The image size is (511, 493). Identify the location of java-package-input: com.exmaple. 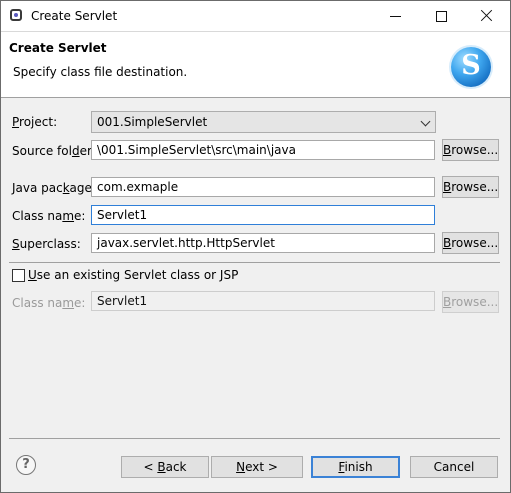
(263, 187).